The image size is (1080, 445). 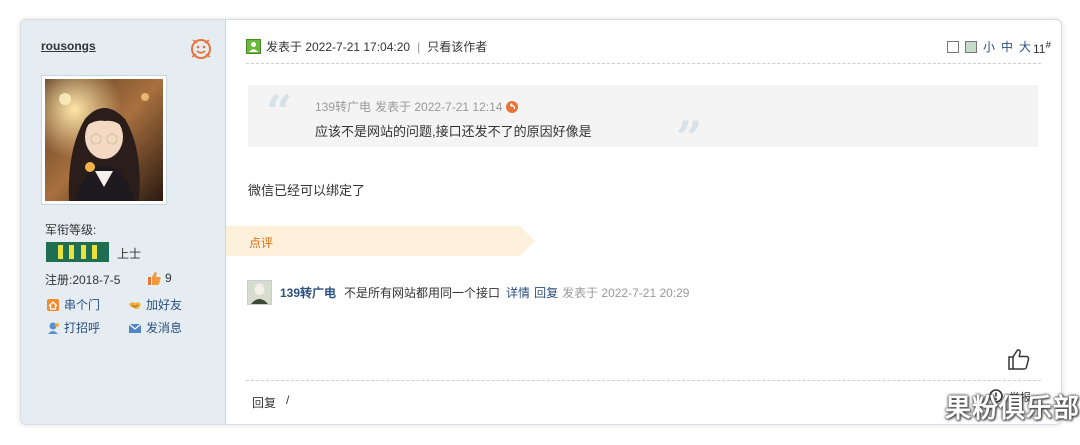 I want to click on comment-section-header: 点评, so click(x=381, y=241).